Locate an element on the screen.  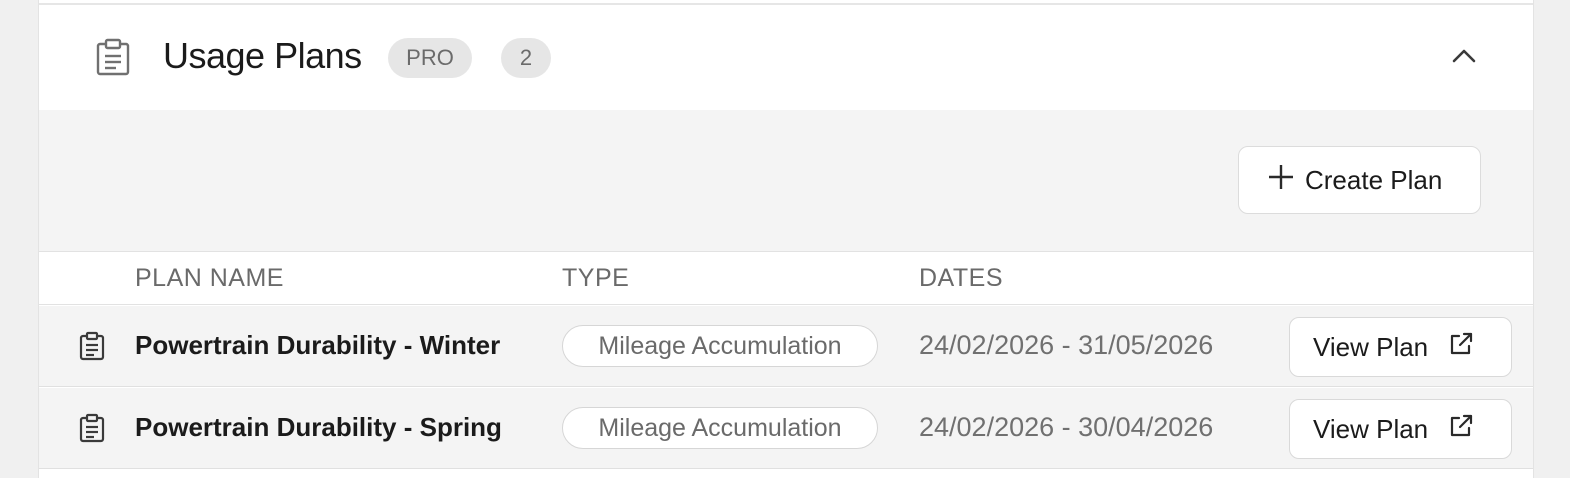
chevron-up-icon is located at coordinates (1464, 58).